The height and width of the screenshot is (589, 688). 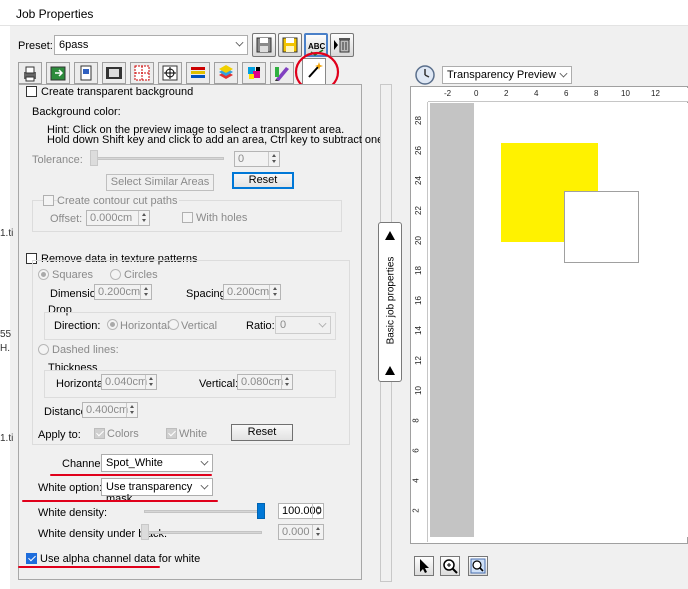 What do you see at coordinates (344, 13) in the screenshot?
I see `title-bar: Job Properties` at bounding box center [344, 13].